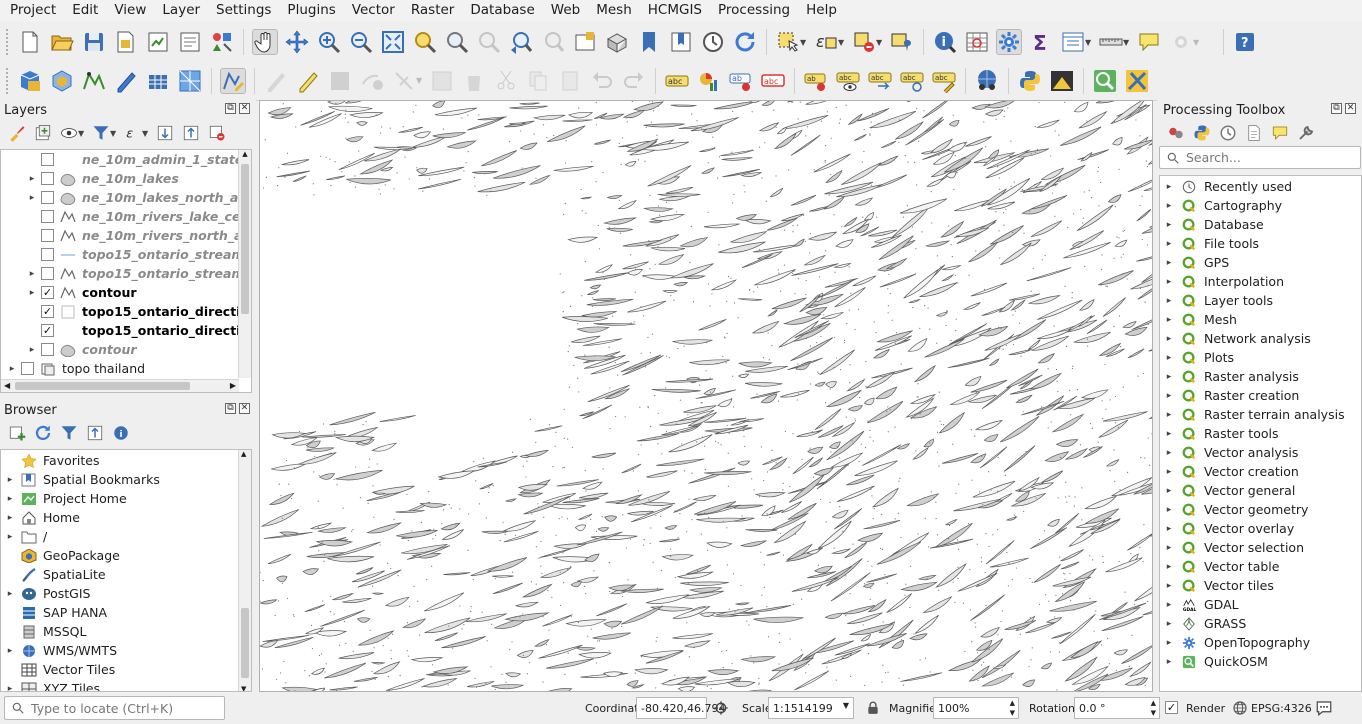 Image resolution: width=1362 pixels, height=724 pixels. What do you see at coordinates (1306, 133) in the screenshot?
I see `processing-options-icon` at bounding box center [1306, 133].